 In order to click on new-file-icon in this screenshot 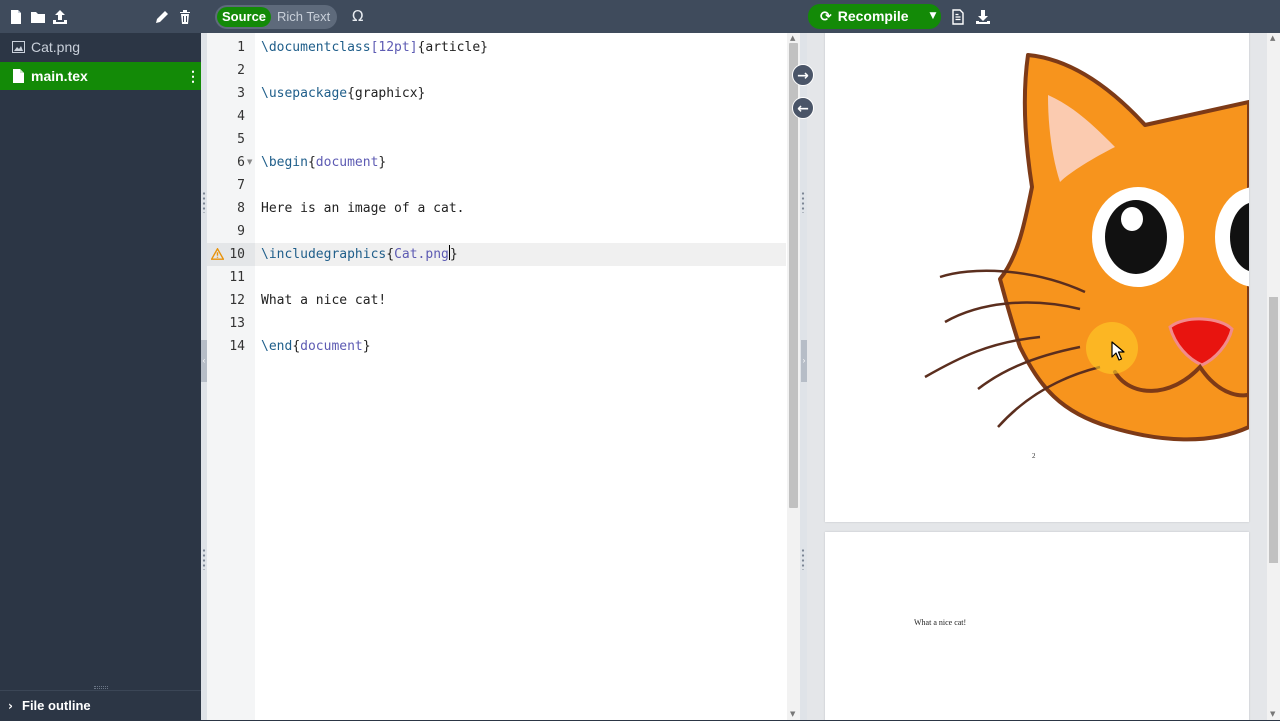, I will do `click(16, 17)`.